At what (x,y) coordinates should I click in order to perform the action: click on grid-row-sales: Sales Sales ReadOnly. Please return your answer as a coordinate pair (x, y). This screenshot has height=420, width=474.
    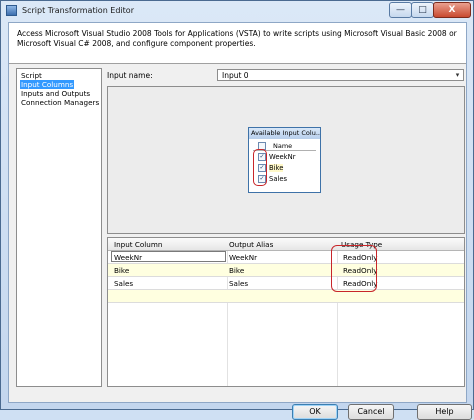
    Looking at the image, I should click on (286, 283).